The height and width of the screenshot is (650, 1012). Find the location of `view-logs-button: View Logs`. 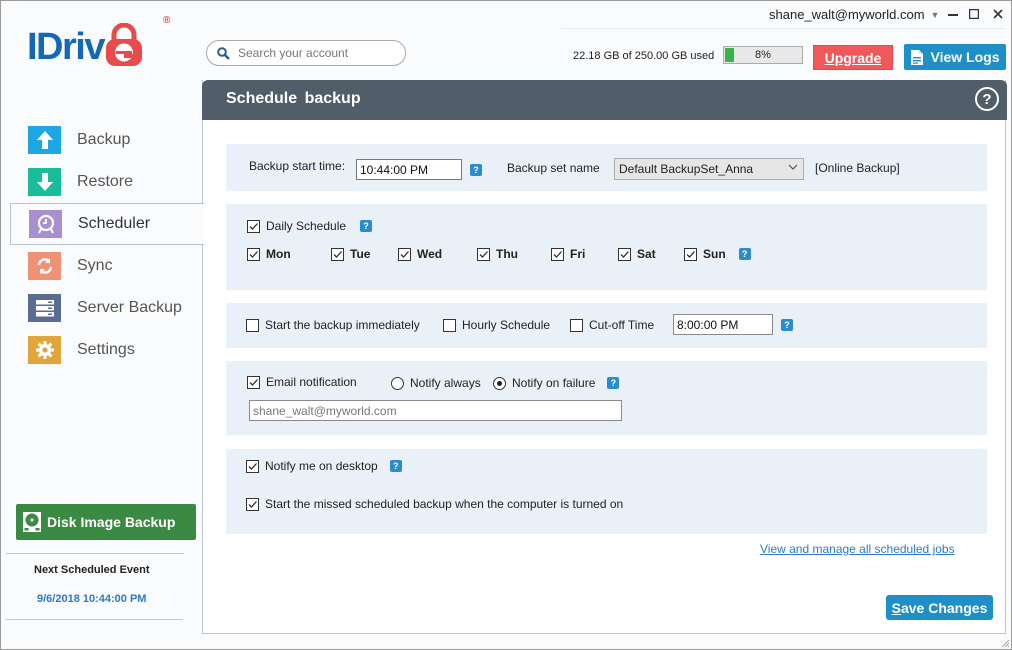

view-logs-button: View Logs is located at coordinates (955, 57).